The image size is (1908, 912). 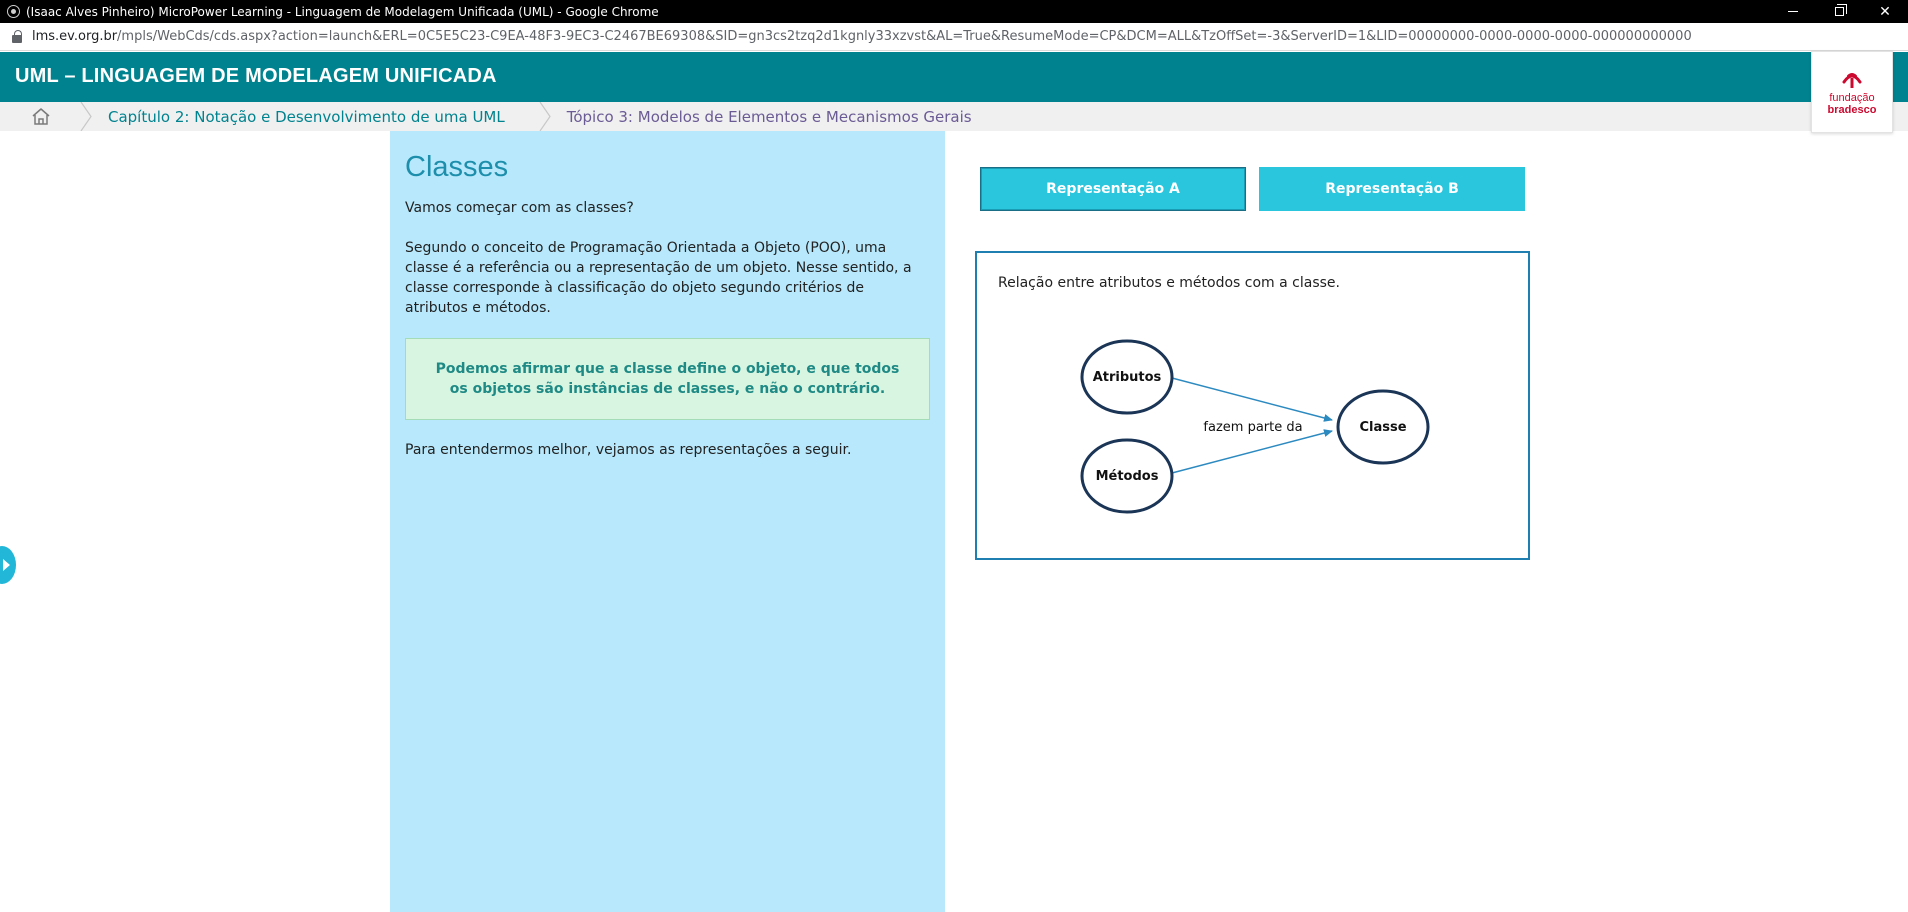 I want to click on fundacao-bradesco-logo: fundação bradesco, so click(x=1852, y=92).